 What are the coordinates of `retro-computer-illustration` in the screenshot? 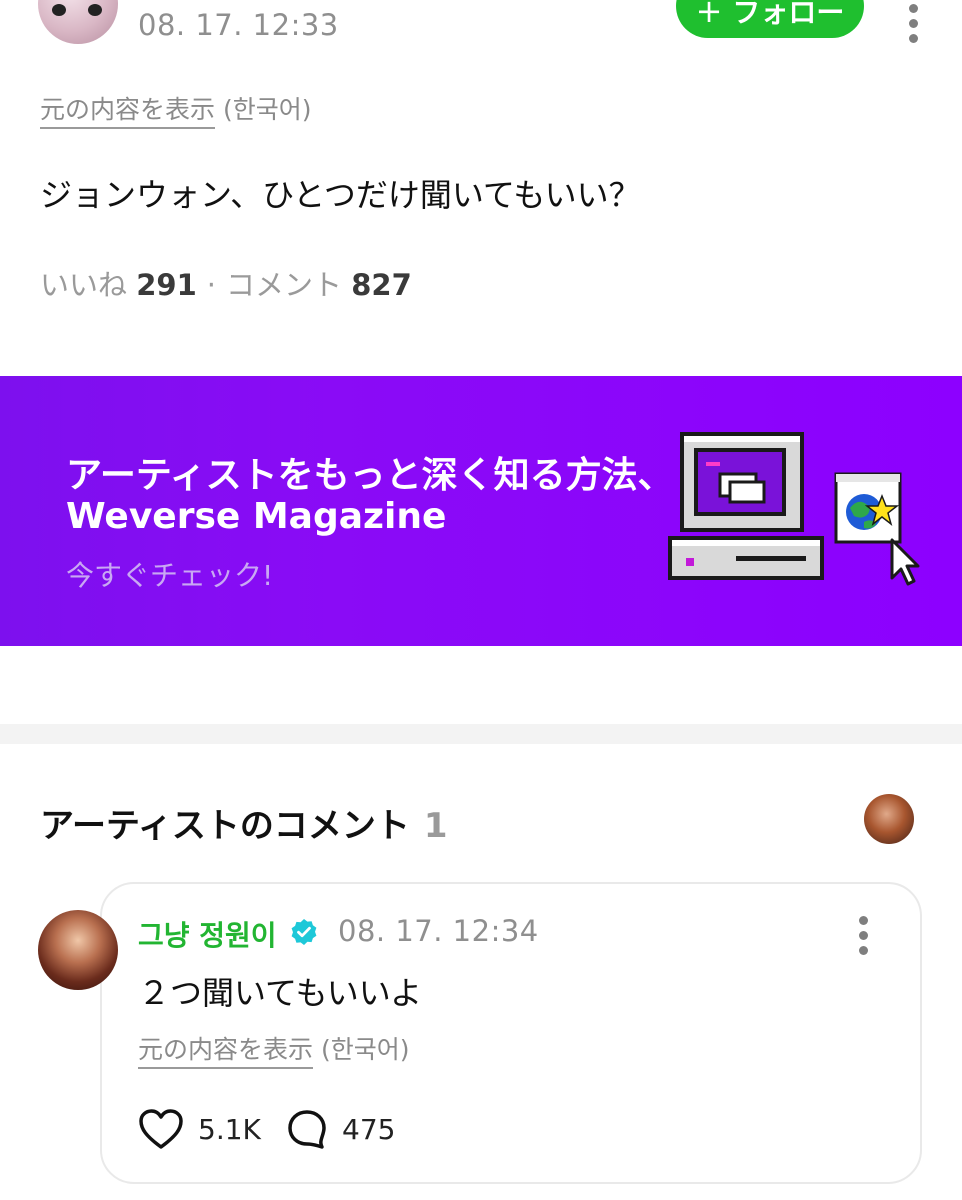 It's located at (746, 506).